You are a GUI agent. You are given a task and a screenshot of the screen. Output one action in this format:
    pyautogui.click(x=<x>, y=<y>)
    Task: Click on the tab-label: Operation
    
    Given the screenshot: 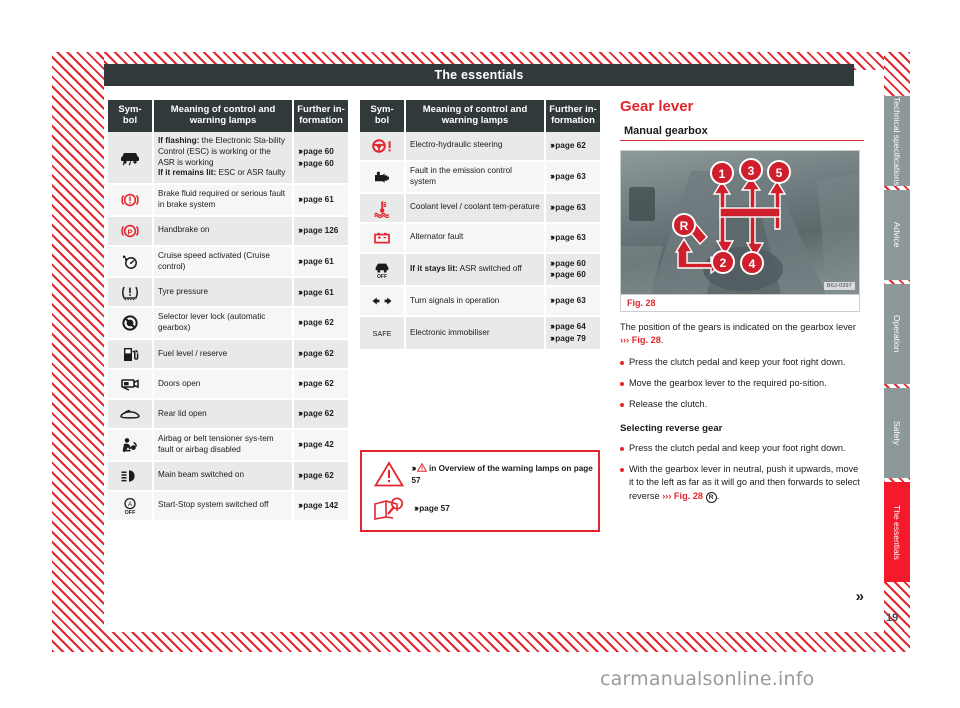 What is the action you would take?
    pyautogui.click(x=897, y=334)
    